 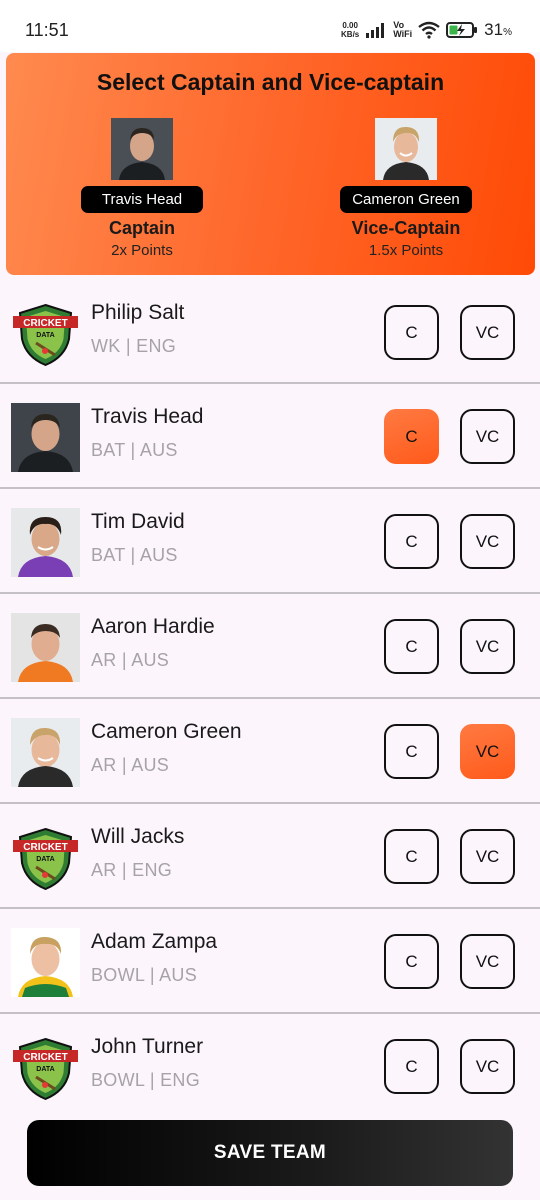 I want to click on player-name: Tim David, so click(x=138, y=521).